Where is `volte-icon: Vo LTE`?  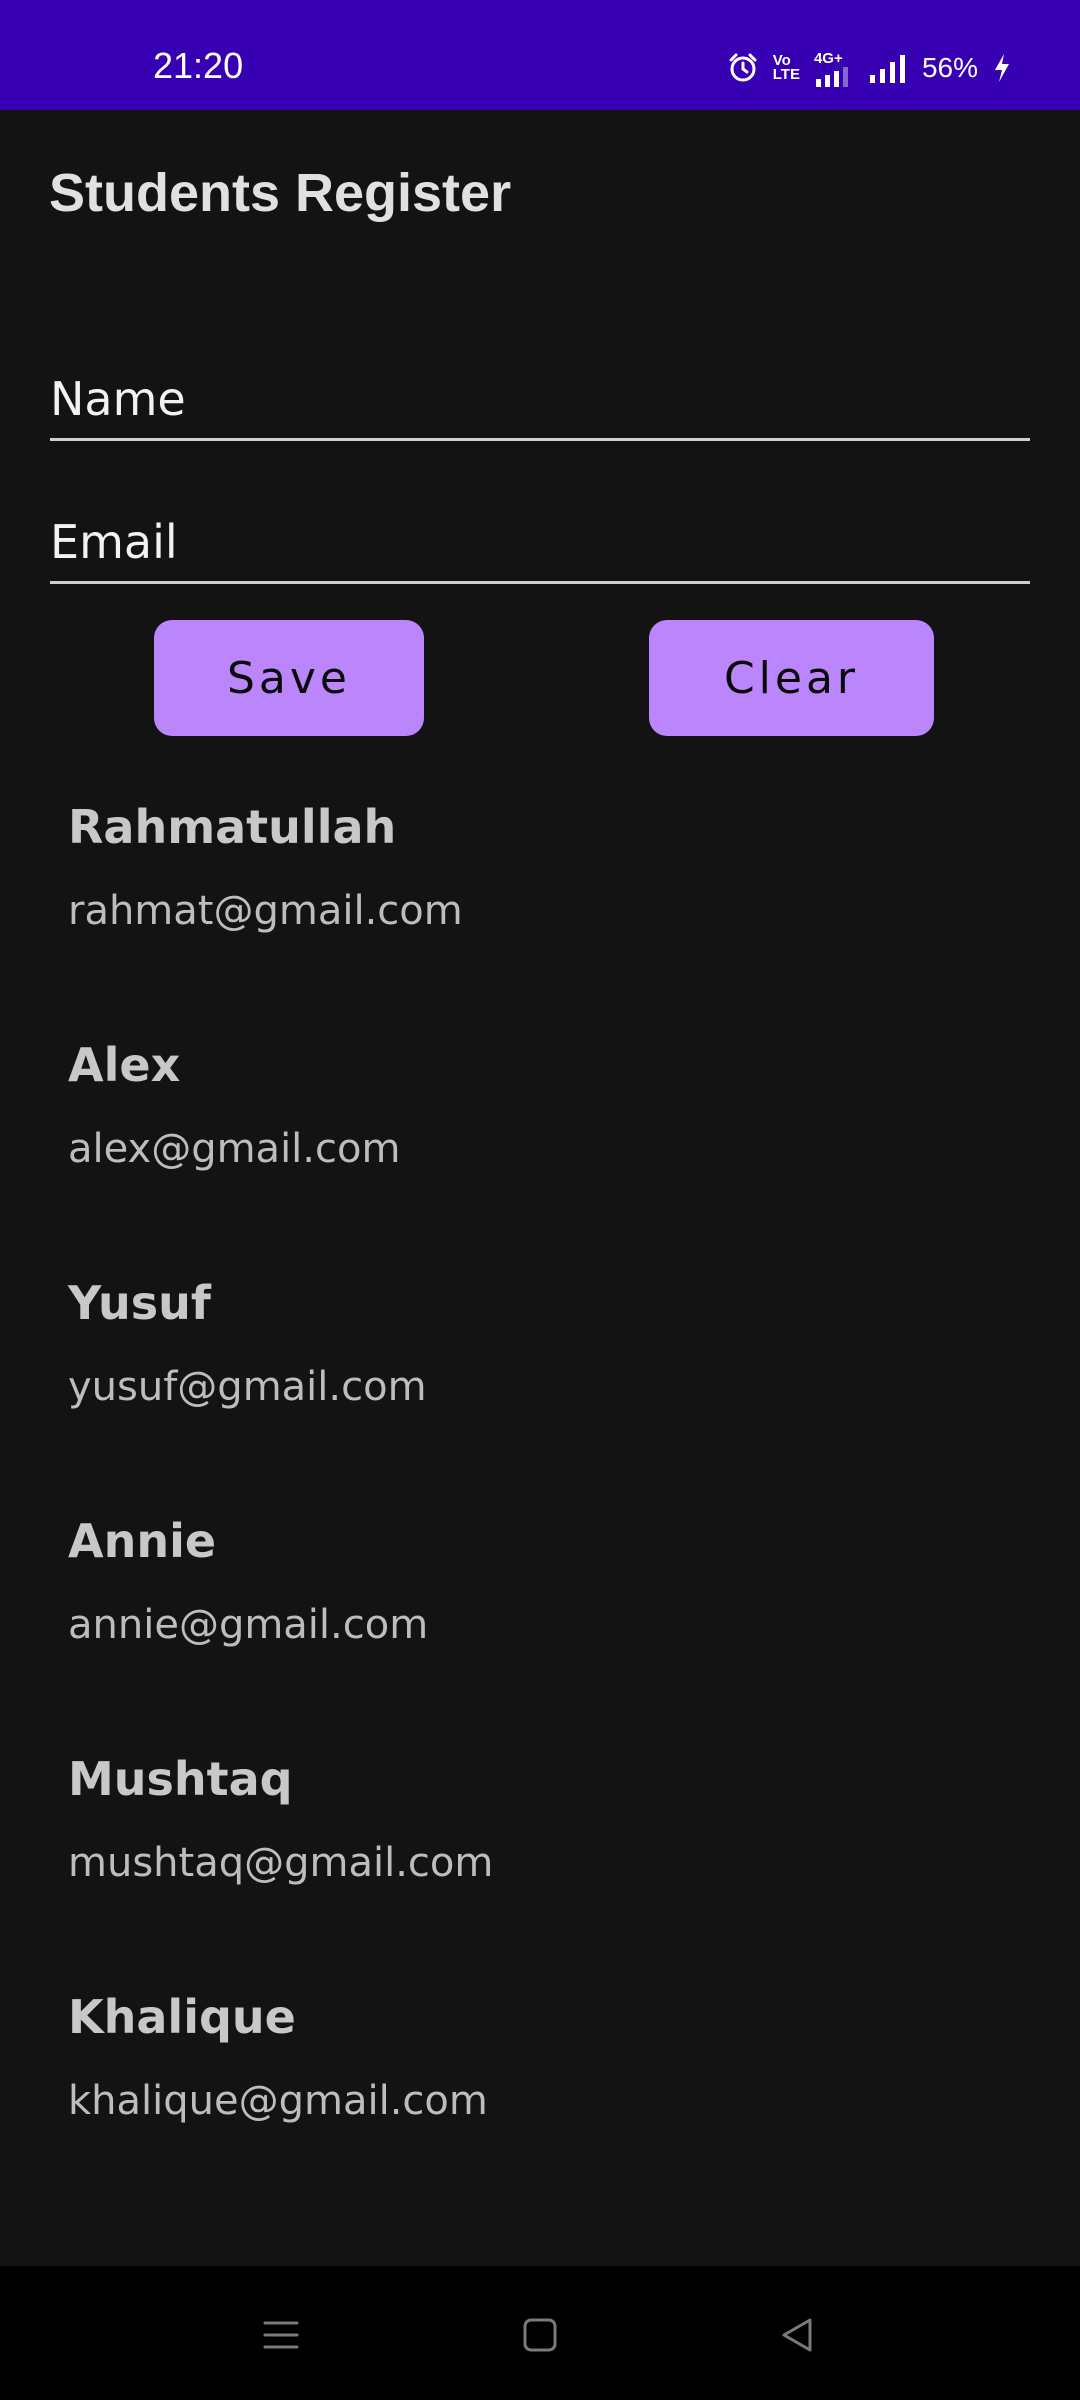
volte-icon: Vo LTE is located at coordinates (786, 68).